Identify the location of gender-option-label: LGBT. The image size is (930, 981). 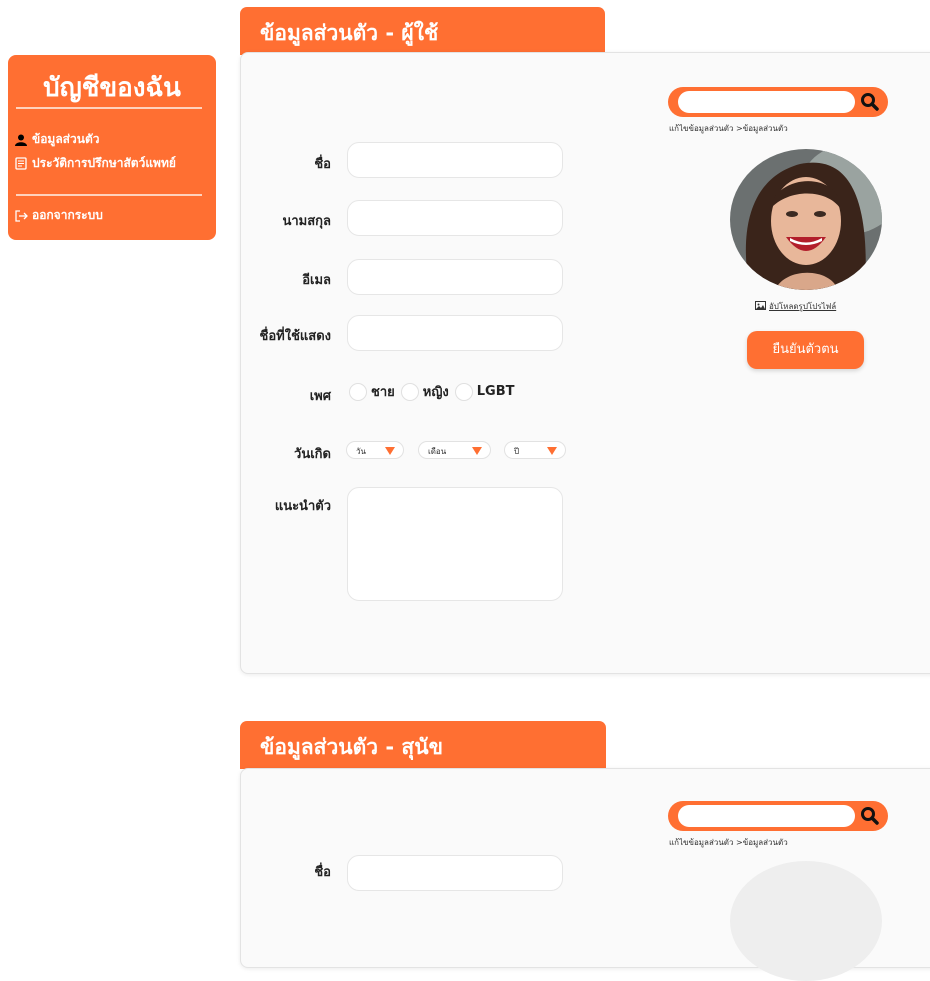
(495, 391).